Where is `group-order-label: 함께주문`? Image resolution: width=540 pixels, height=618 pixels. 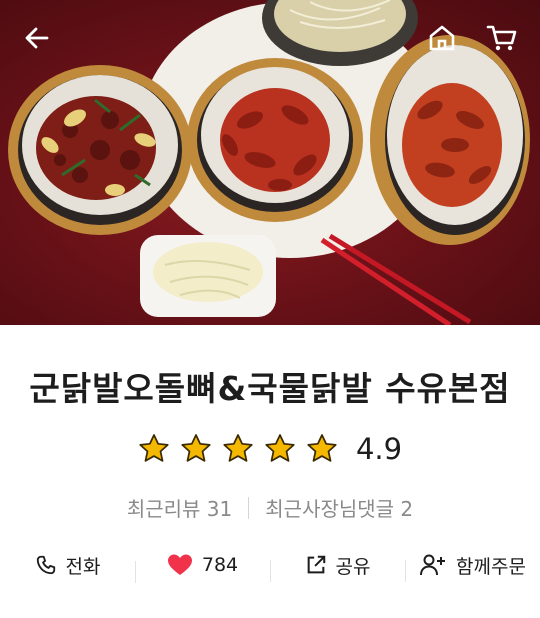
group-order-label: 함께주문 is located at coordinates (491, 566).